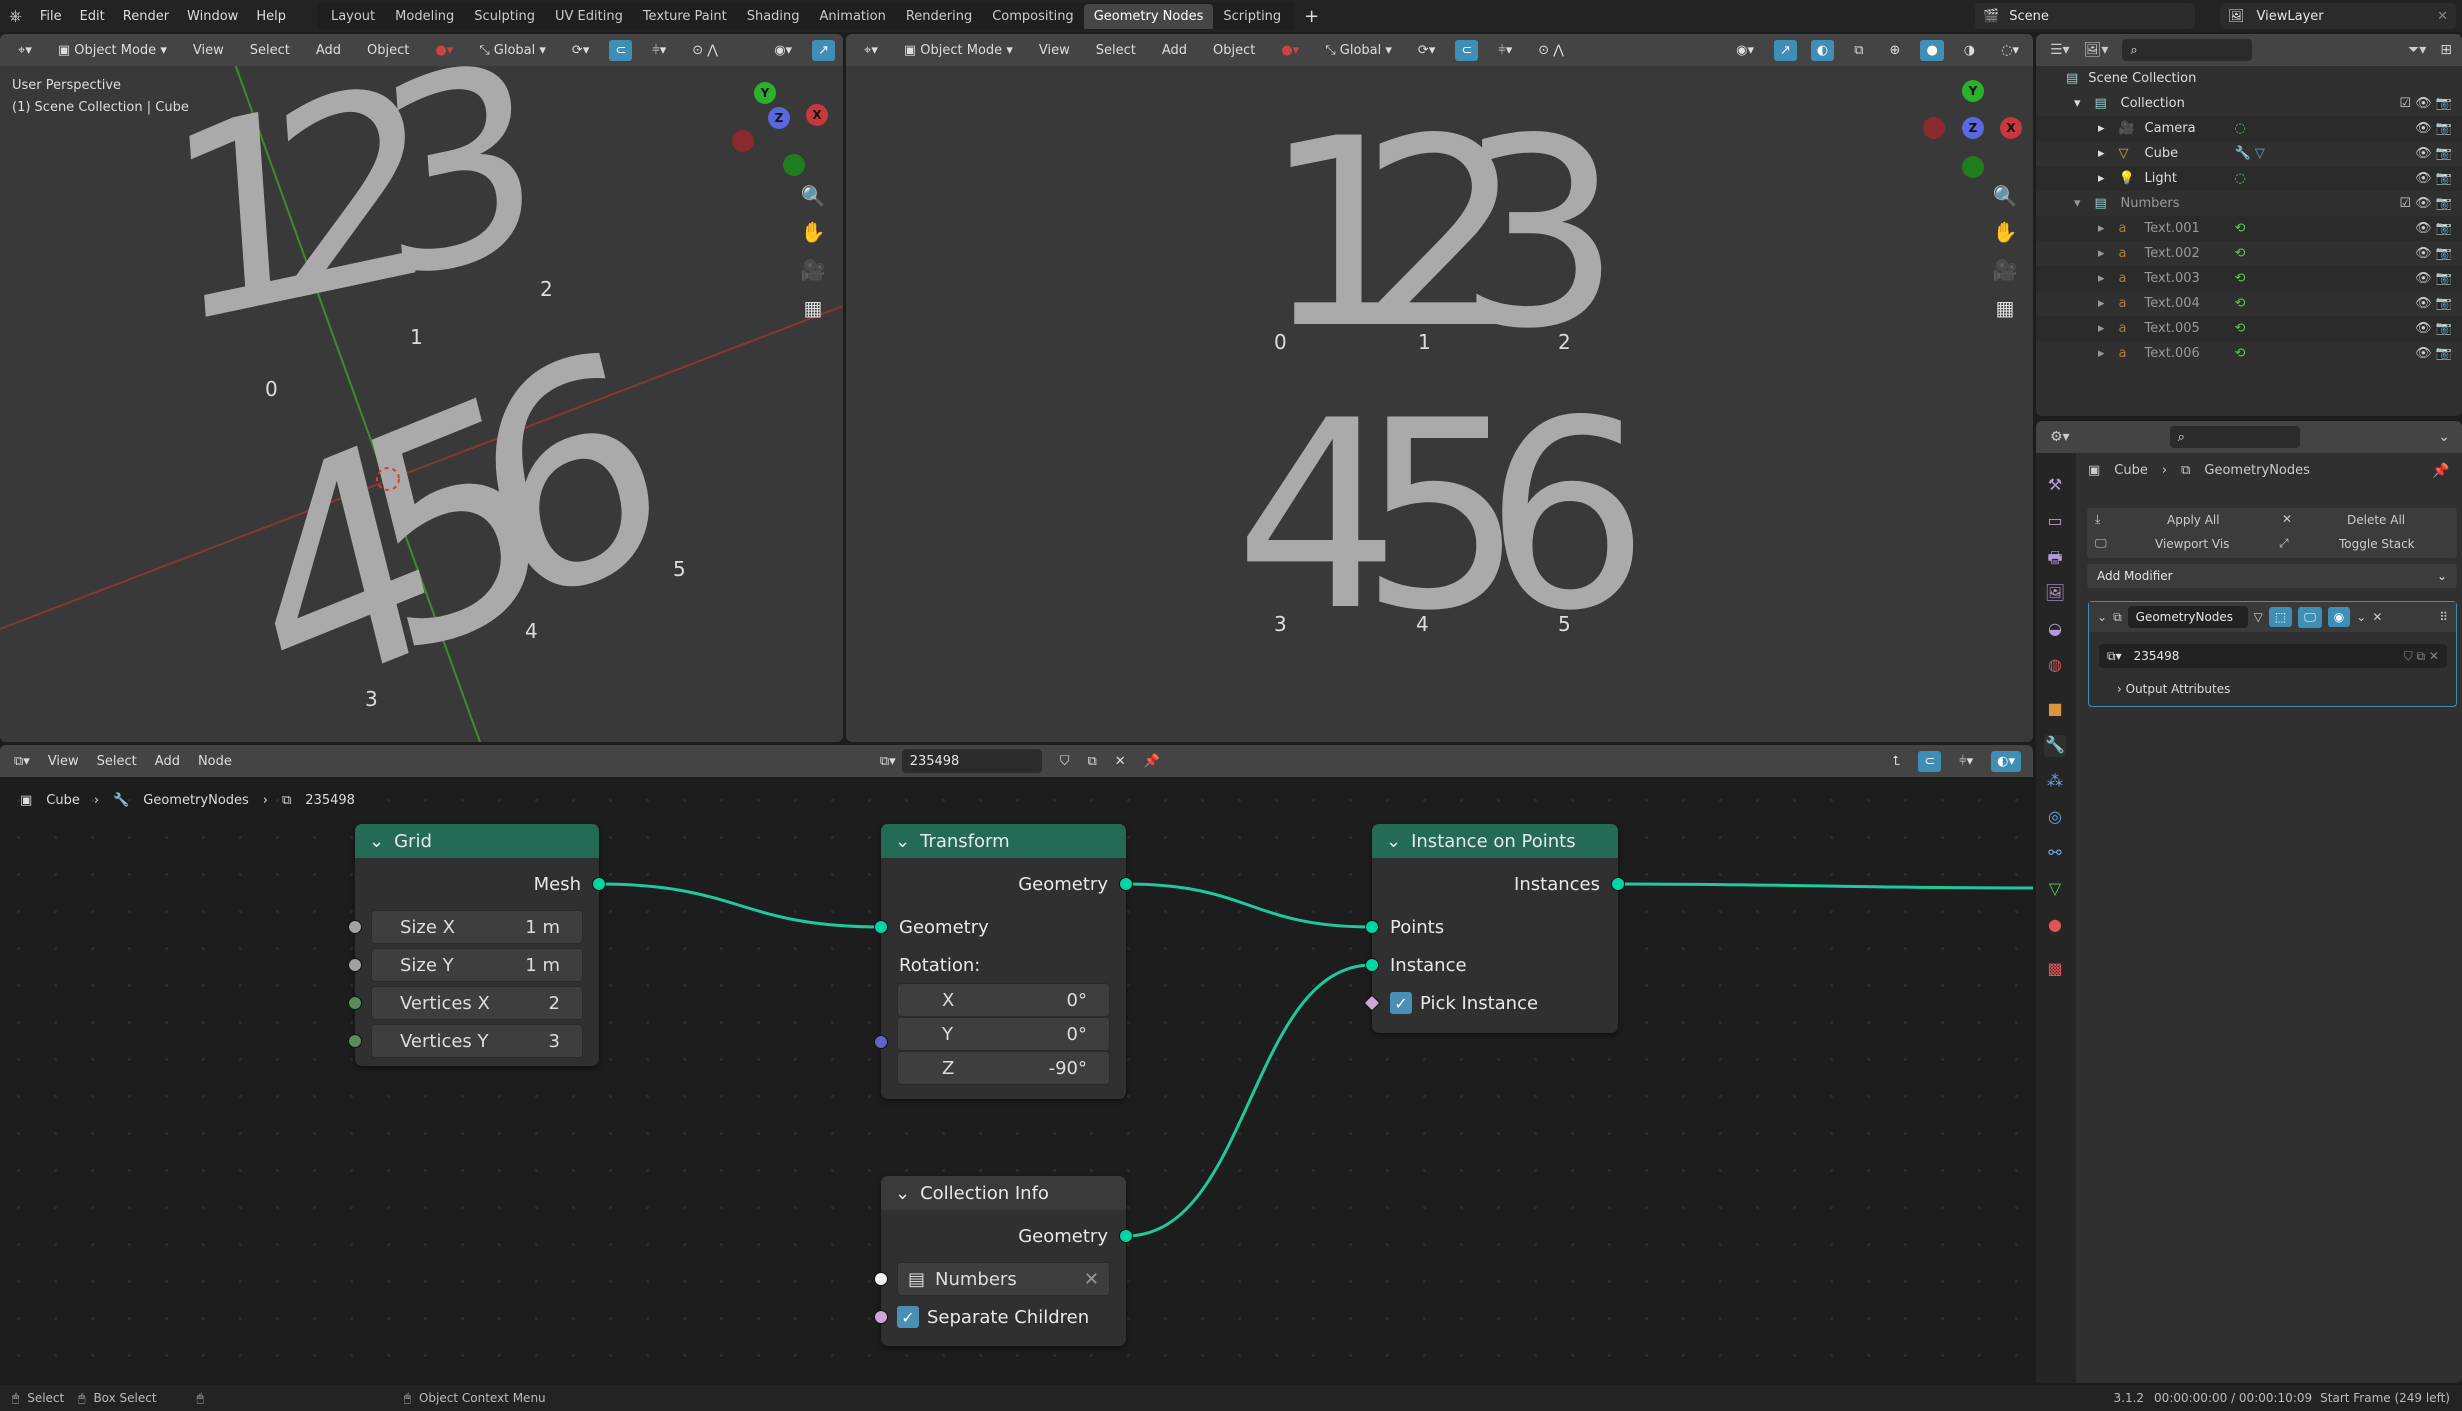 Image resolution: width=2462 pixels, height=1411 pixels. What do you see at coordinates (1551, 50) in the screenshot?
I see `proportional-edit-icon: ⊙ ⋀` at bounding box center [1551, 50].